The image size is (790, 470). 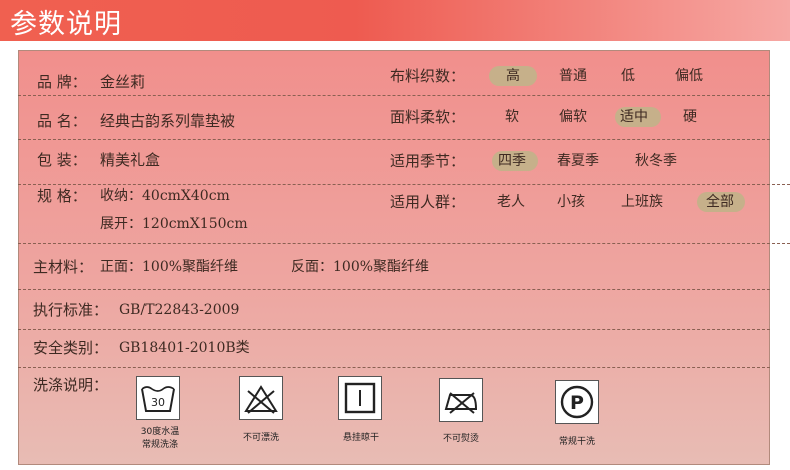 I want to click on standard-value: GB/T22843-2009, so click(x=179, y=310).